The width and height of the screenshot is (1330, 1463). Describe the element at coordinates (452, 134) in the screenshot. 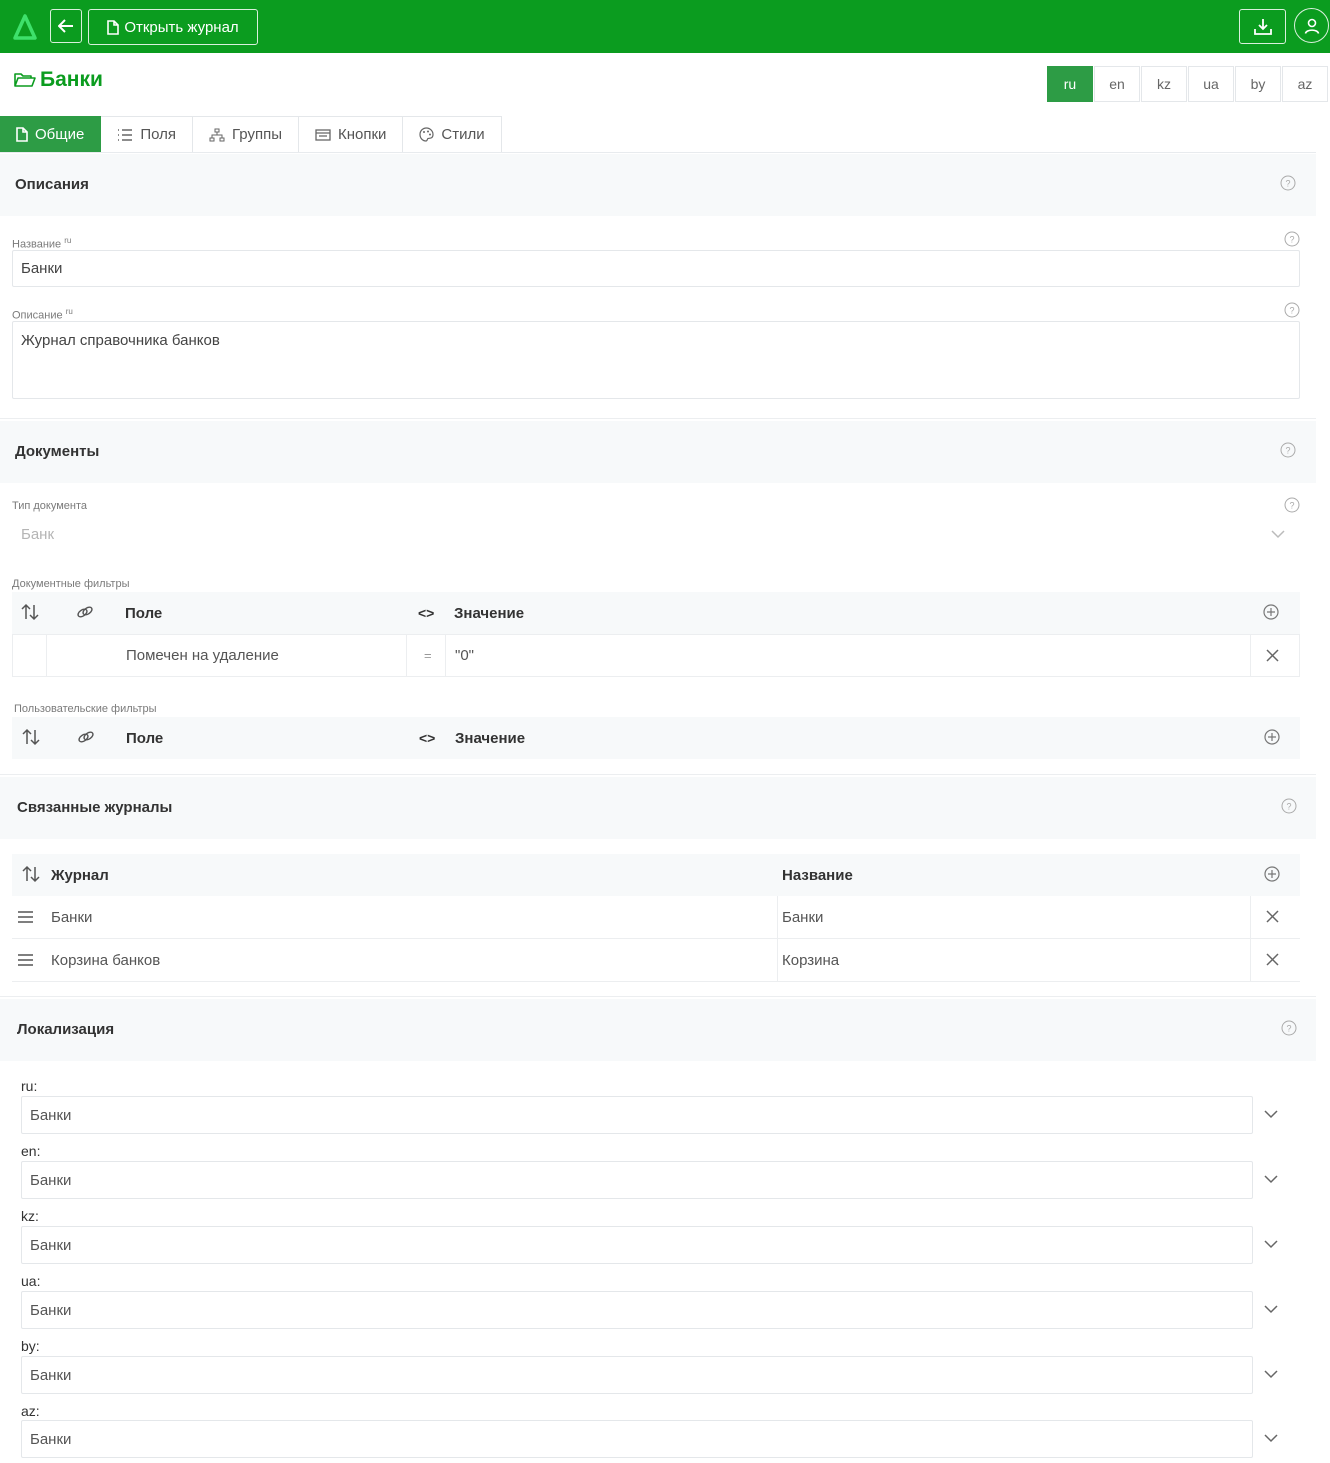

I see `tab-styles: Стили` at that location.